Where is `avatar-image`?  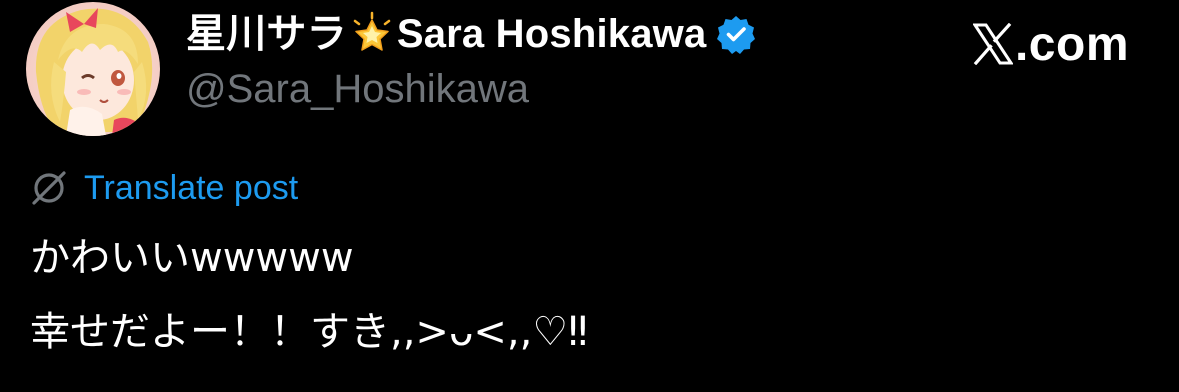
avatar-image is located at coordinates (93, 69).